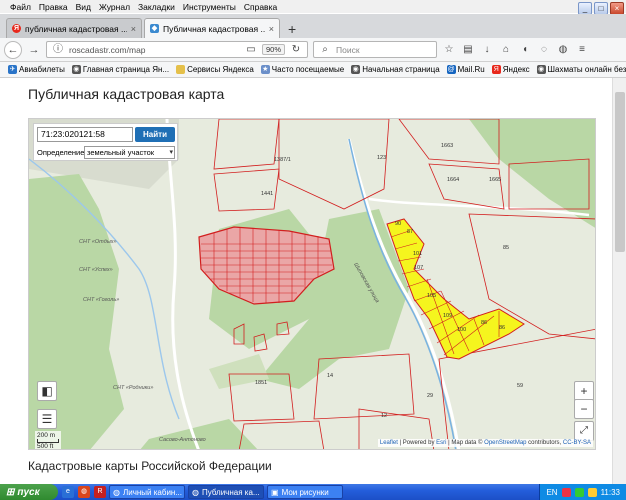 This screenshot has height=500, width=626. What do you see at coordinates (215, 69) in the screenshot?
I see `bookmark-folder: Сервисы Яндекса` at bounding box center [215, 69].